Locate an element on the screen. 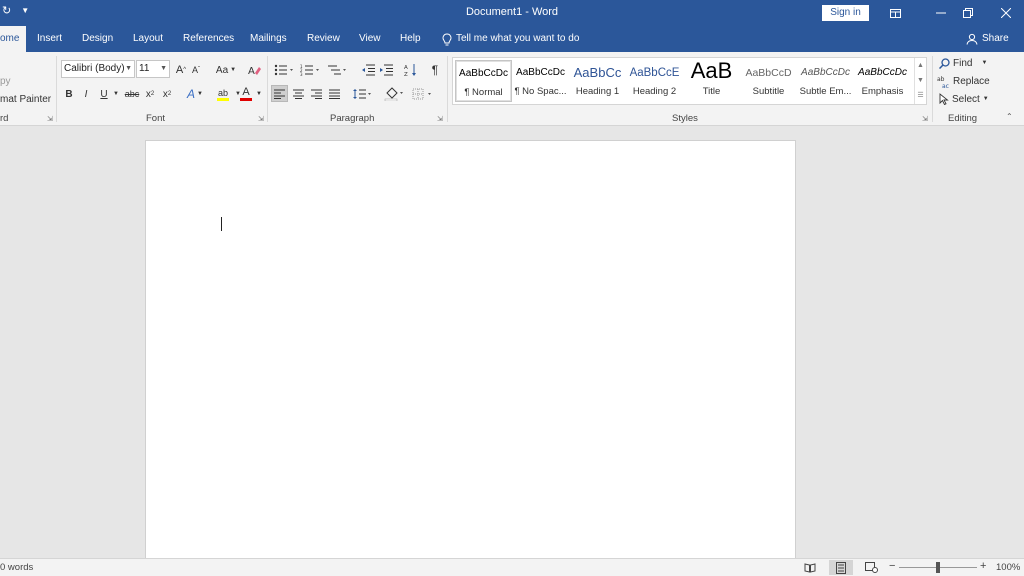  style-emphasis: AaBbCcDc Emphasis is located at coordinates (882, 81).